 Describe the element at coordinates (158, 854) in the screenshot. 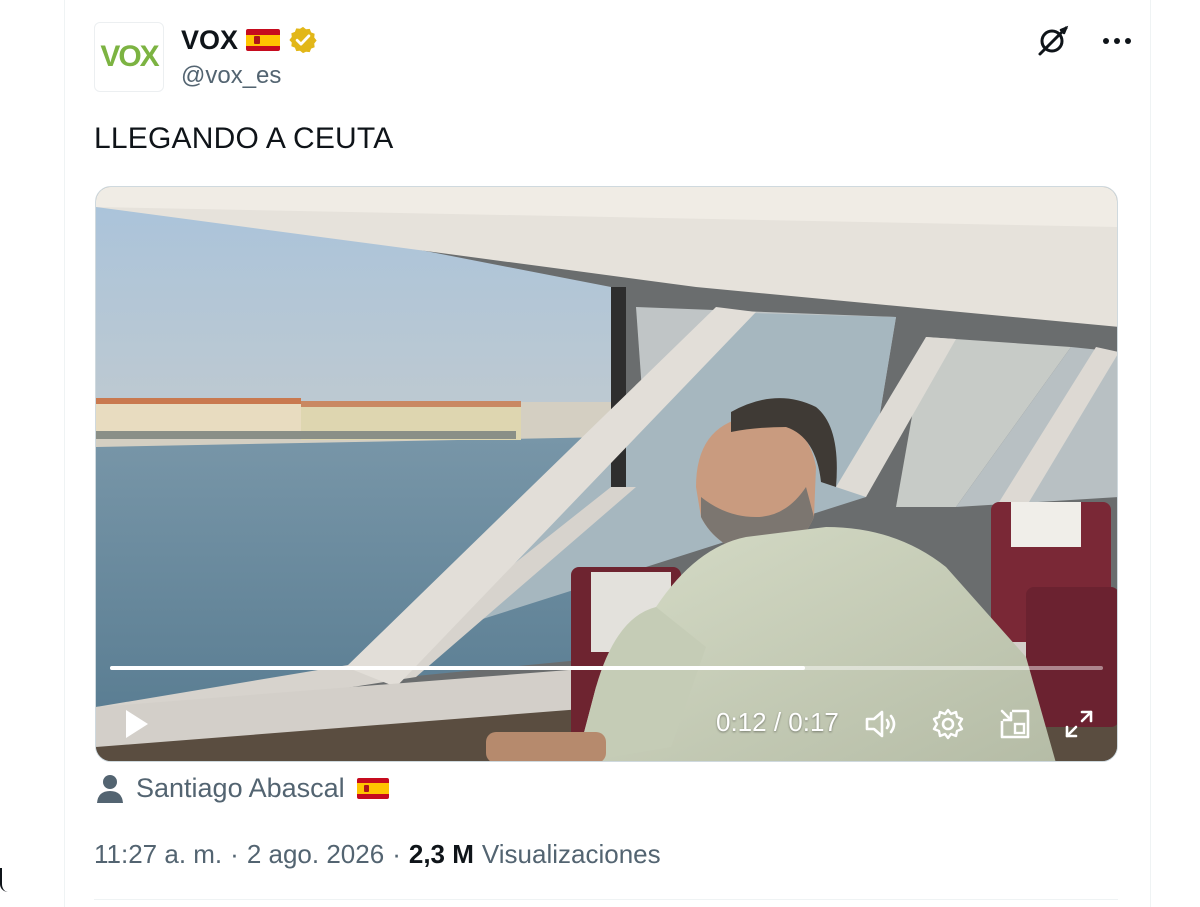

I see `tweet-time: 11:27 a. m.` at that location.